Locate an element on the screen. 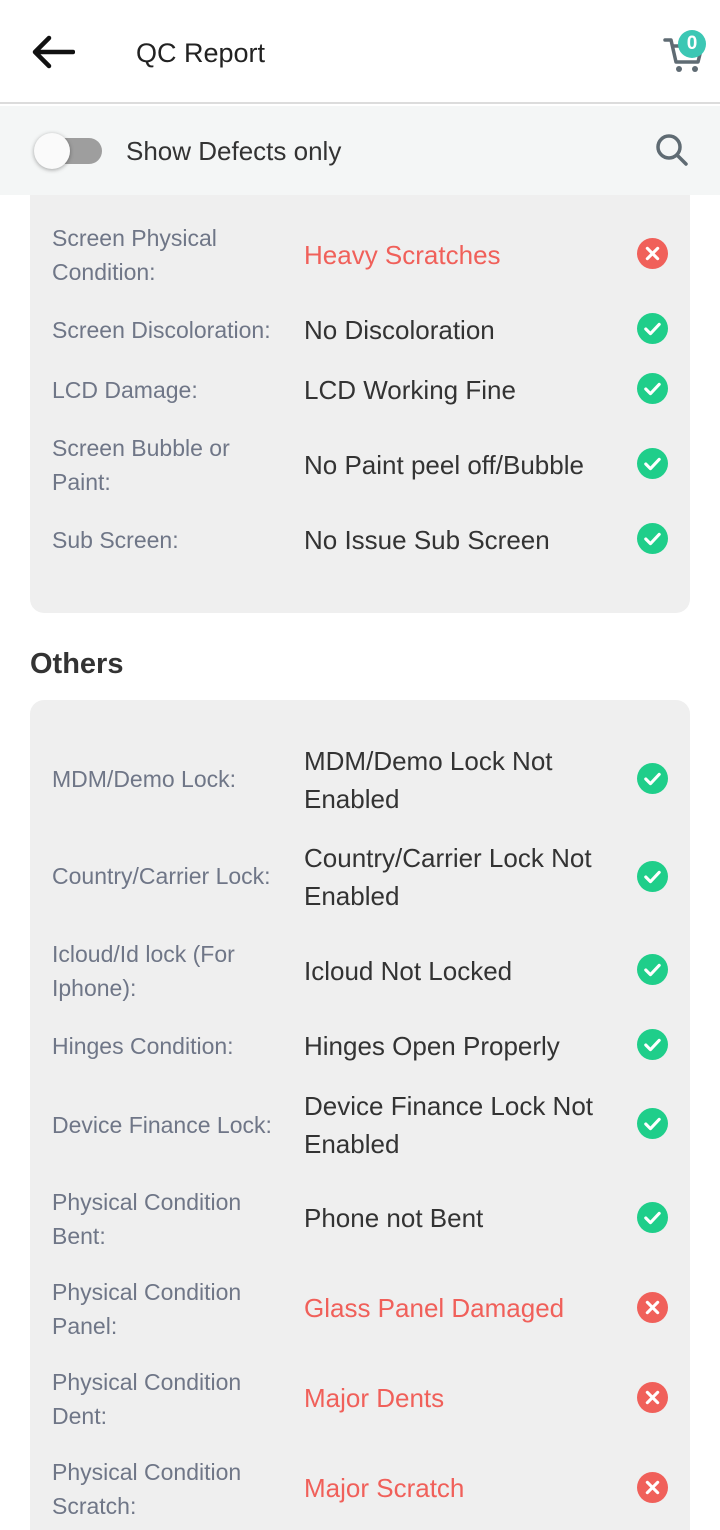 The image size is (720, 1530). row-label: Device Finance Lock: is located at coordinates (162, 1125).